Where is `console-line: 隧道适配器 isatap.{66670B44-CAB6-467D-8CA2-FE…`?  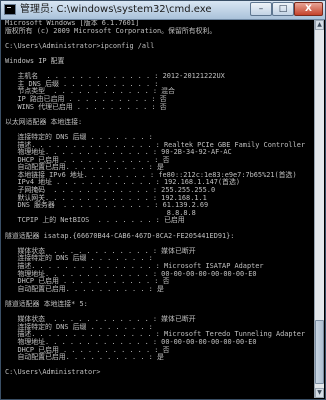
console-line: 隧道适配器 isatap.{66670B44-CAB6-467D-8CA2-FE… is located at coordinates (120, 235).